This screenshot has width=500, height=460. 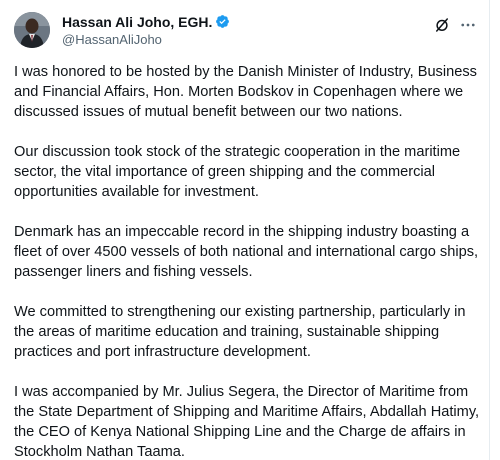 I want to click on user-handle: @HassanAliJoho, so click(x=146, y=39).